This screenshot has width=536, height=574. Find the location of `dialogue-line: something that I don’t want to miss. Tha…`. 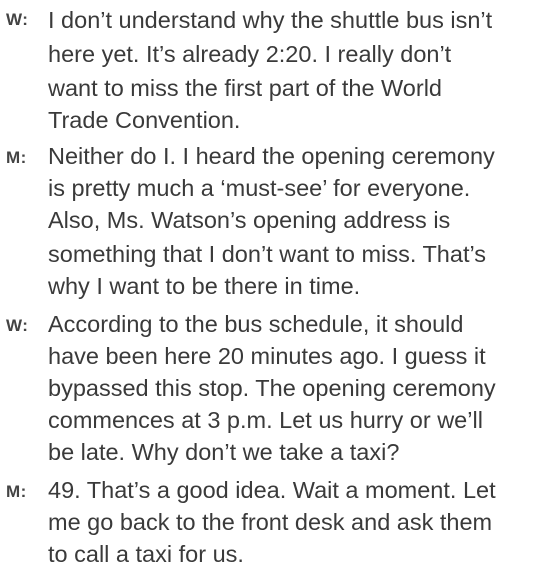

dialogue-line: something that I don’t want to miss. Tha… is located at coordinates (267, 254).